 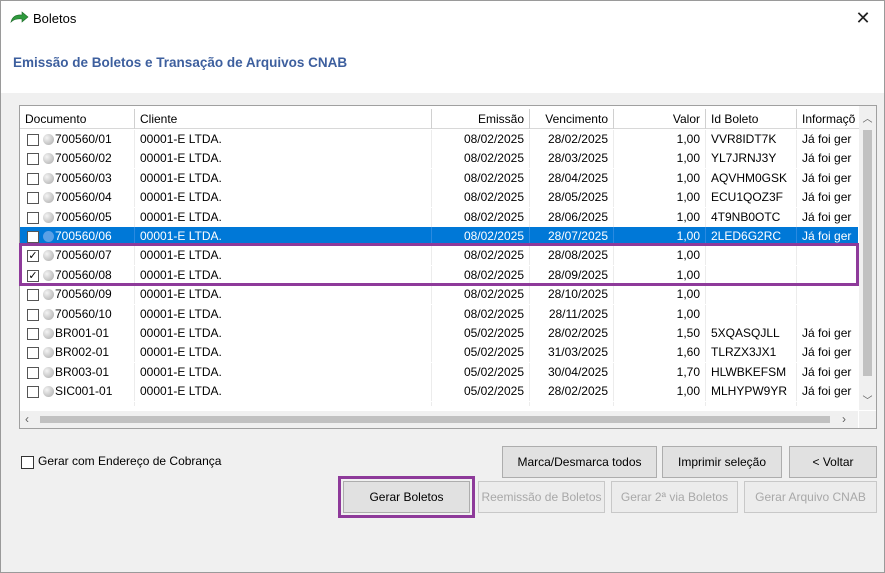 What do you see at coordinates (77, 178) in the screenshot?
I see `cell-documento: 700560/03` at bounding box center [77, 178].